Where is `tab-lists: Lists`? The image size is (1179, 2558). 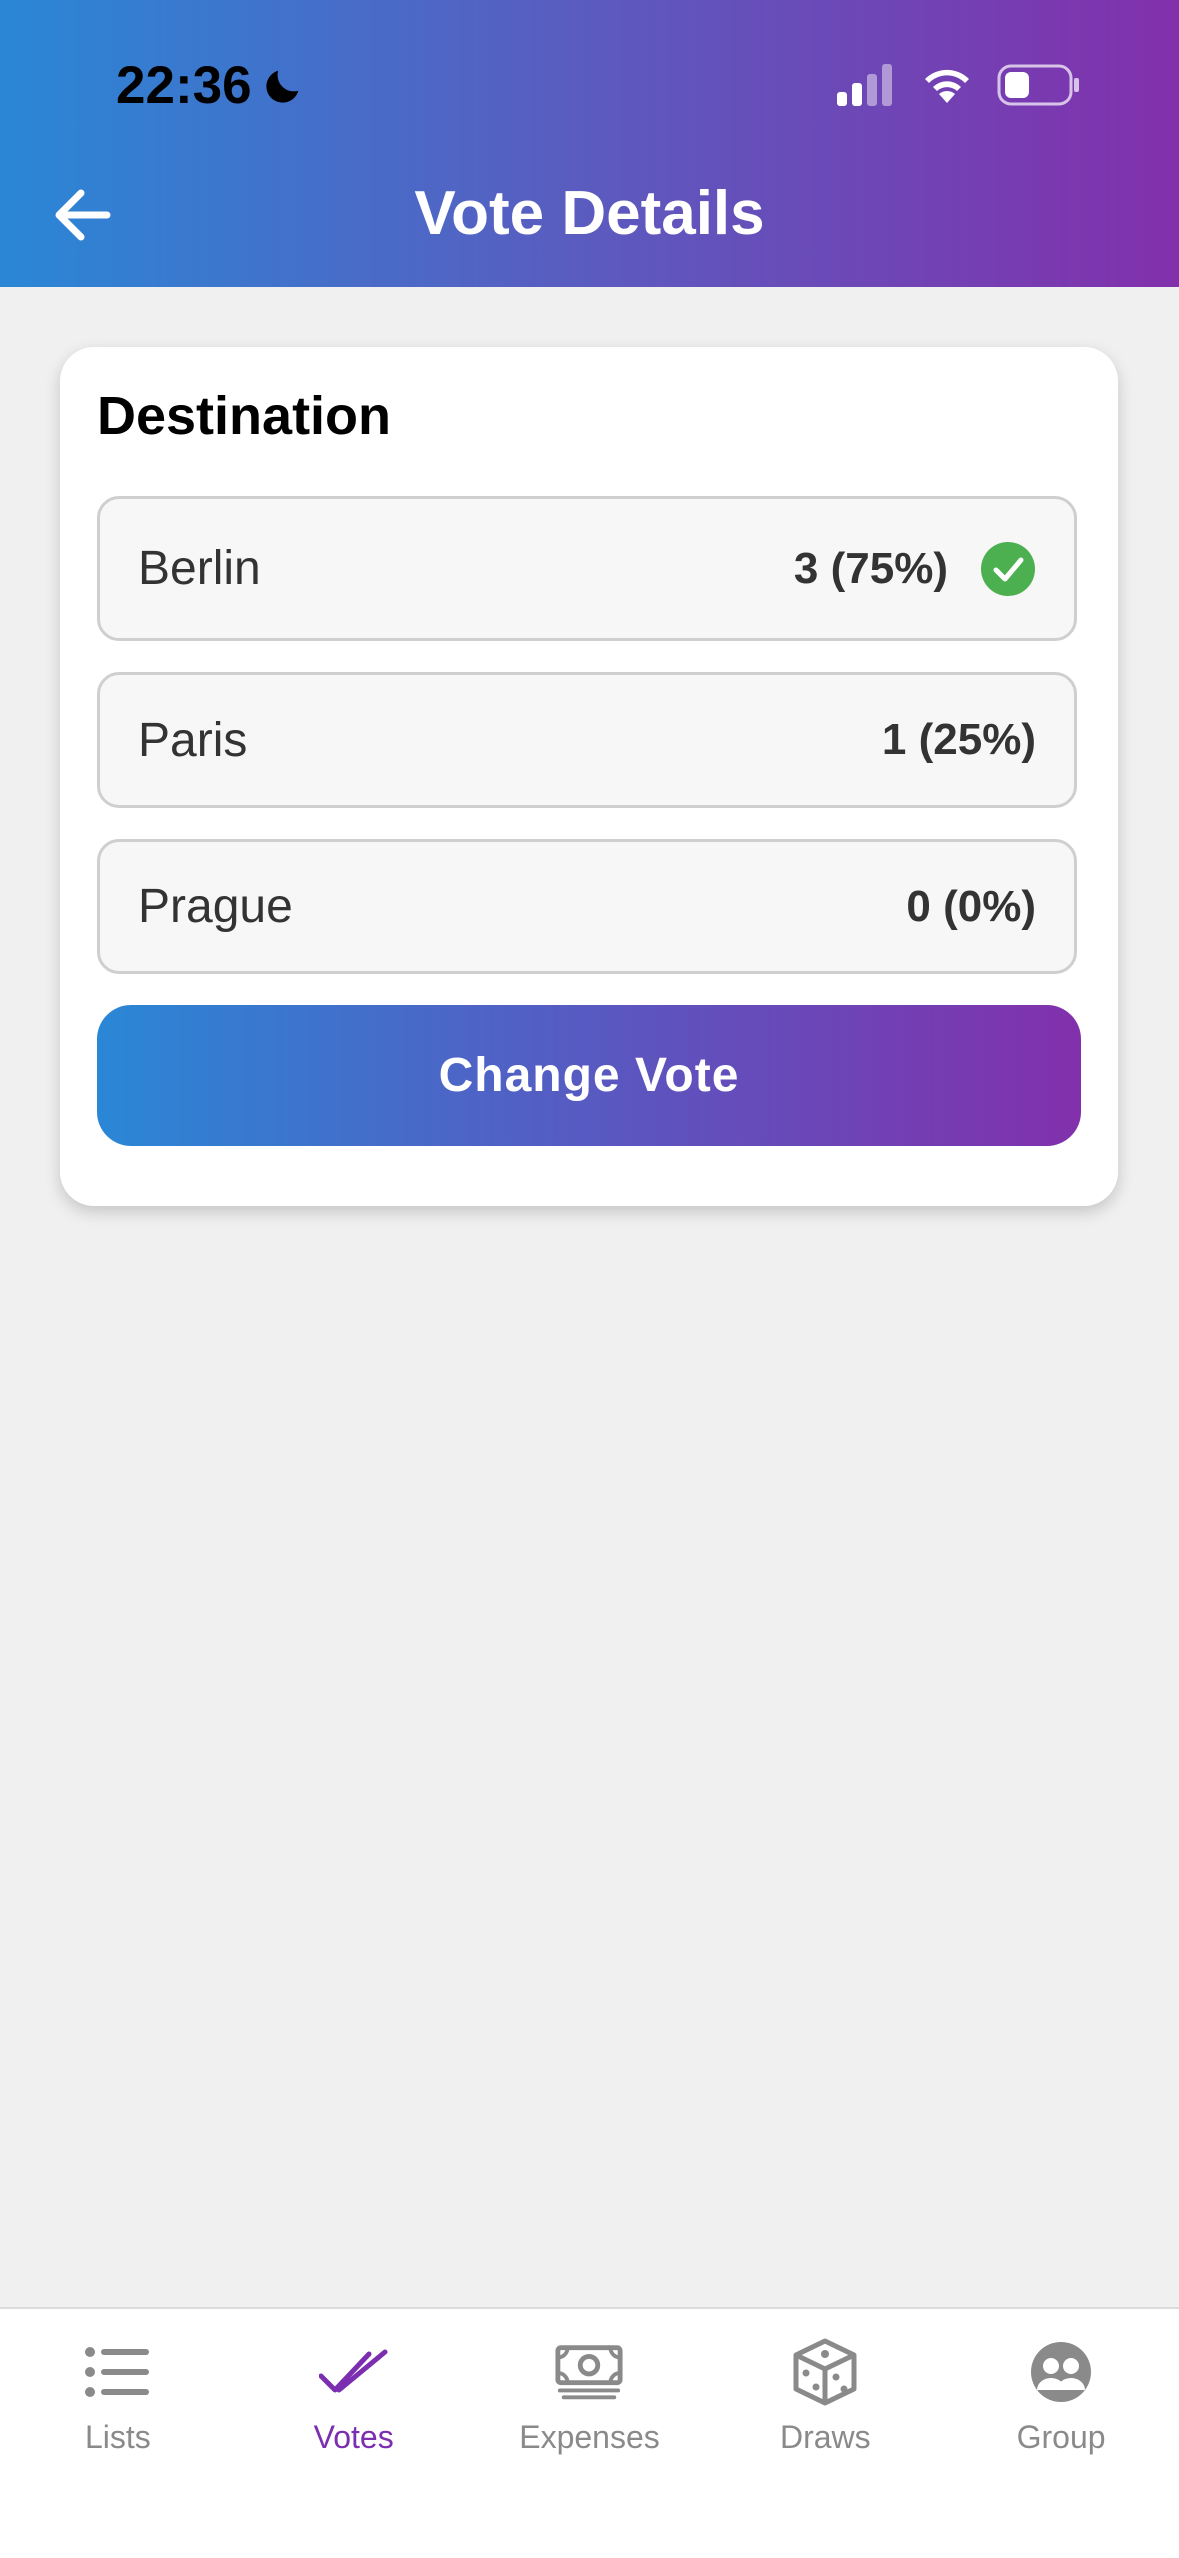 tab-lists: Lists is located at coordinates (118, 2433).